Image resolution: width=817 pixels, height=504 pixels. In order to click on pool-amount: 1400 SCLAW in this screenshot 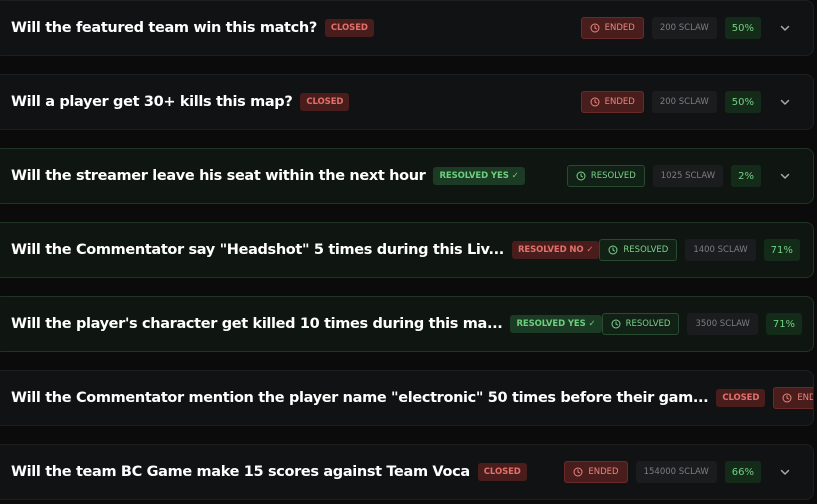, I will do `click(720, 250)`.